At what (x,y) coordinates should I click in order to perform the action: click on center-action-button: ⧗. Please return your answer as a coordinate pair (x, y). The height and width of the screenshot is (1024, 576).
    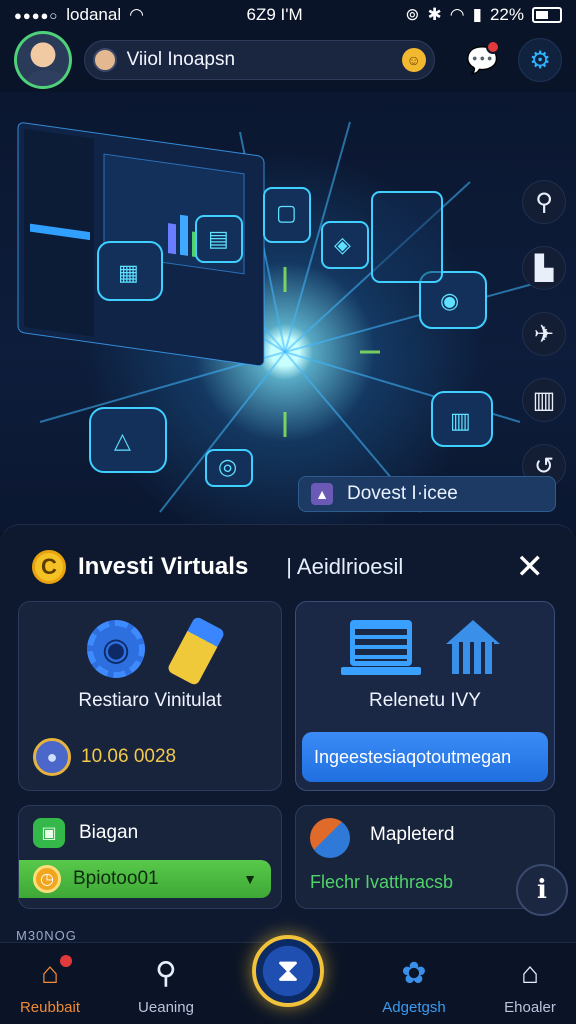
    Looking at the image, I should click on (288, 971).